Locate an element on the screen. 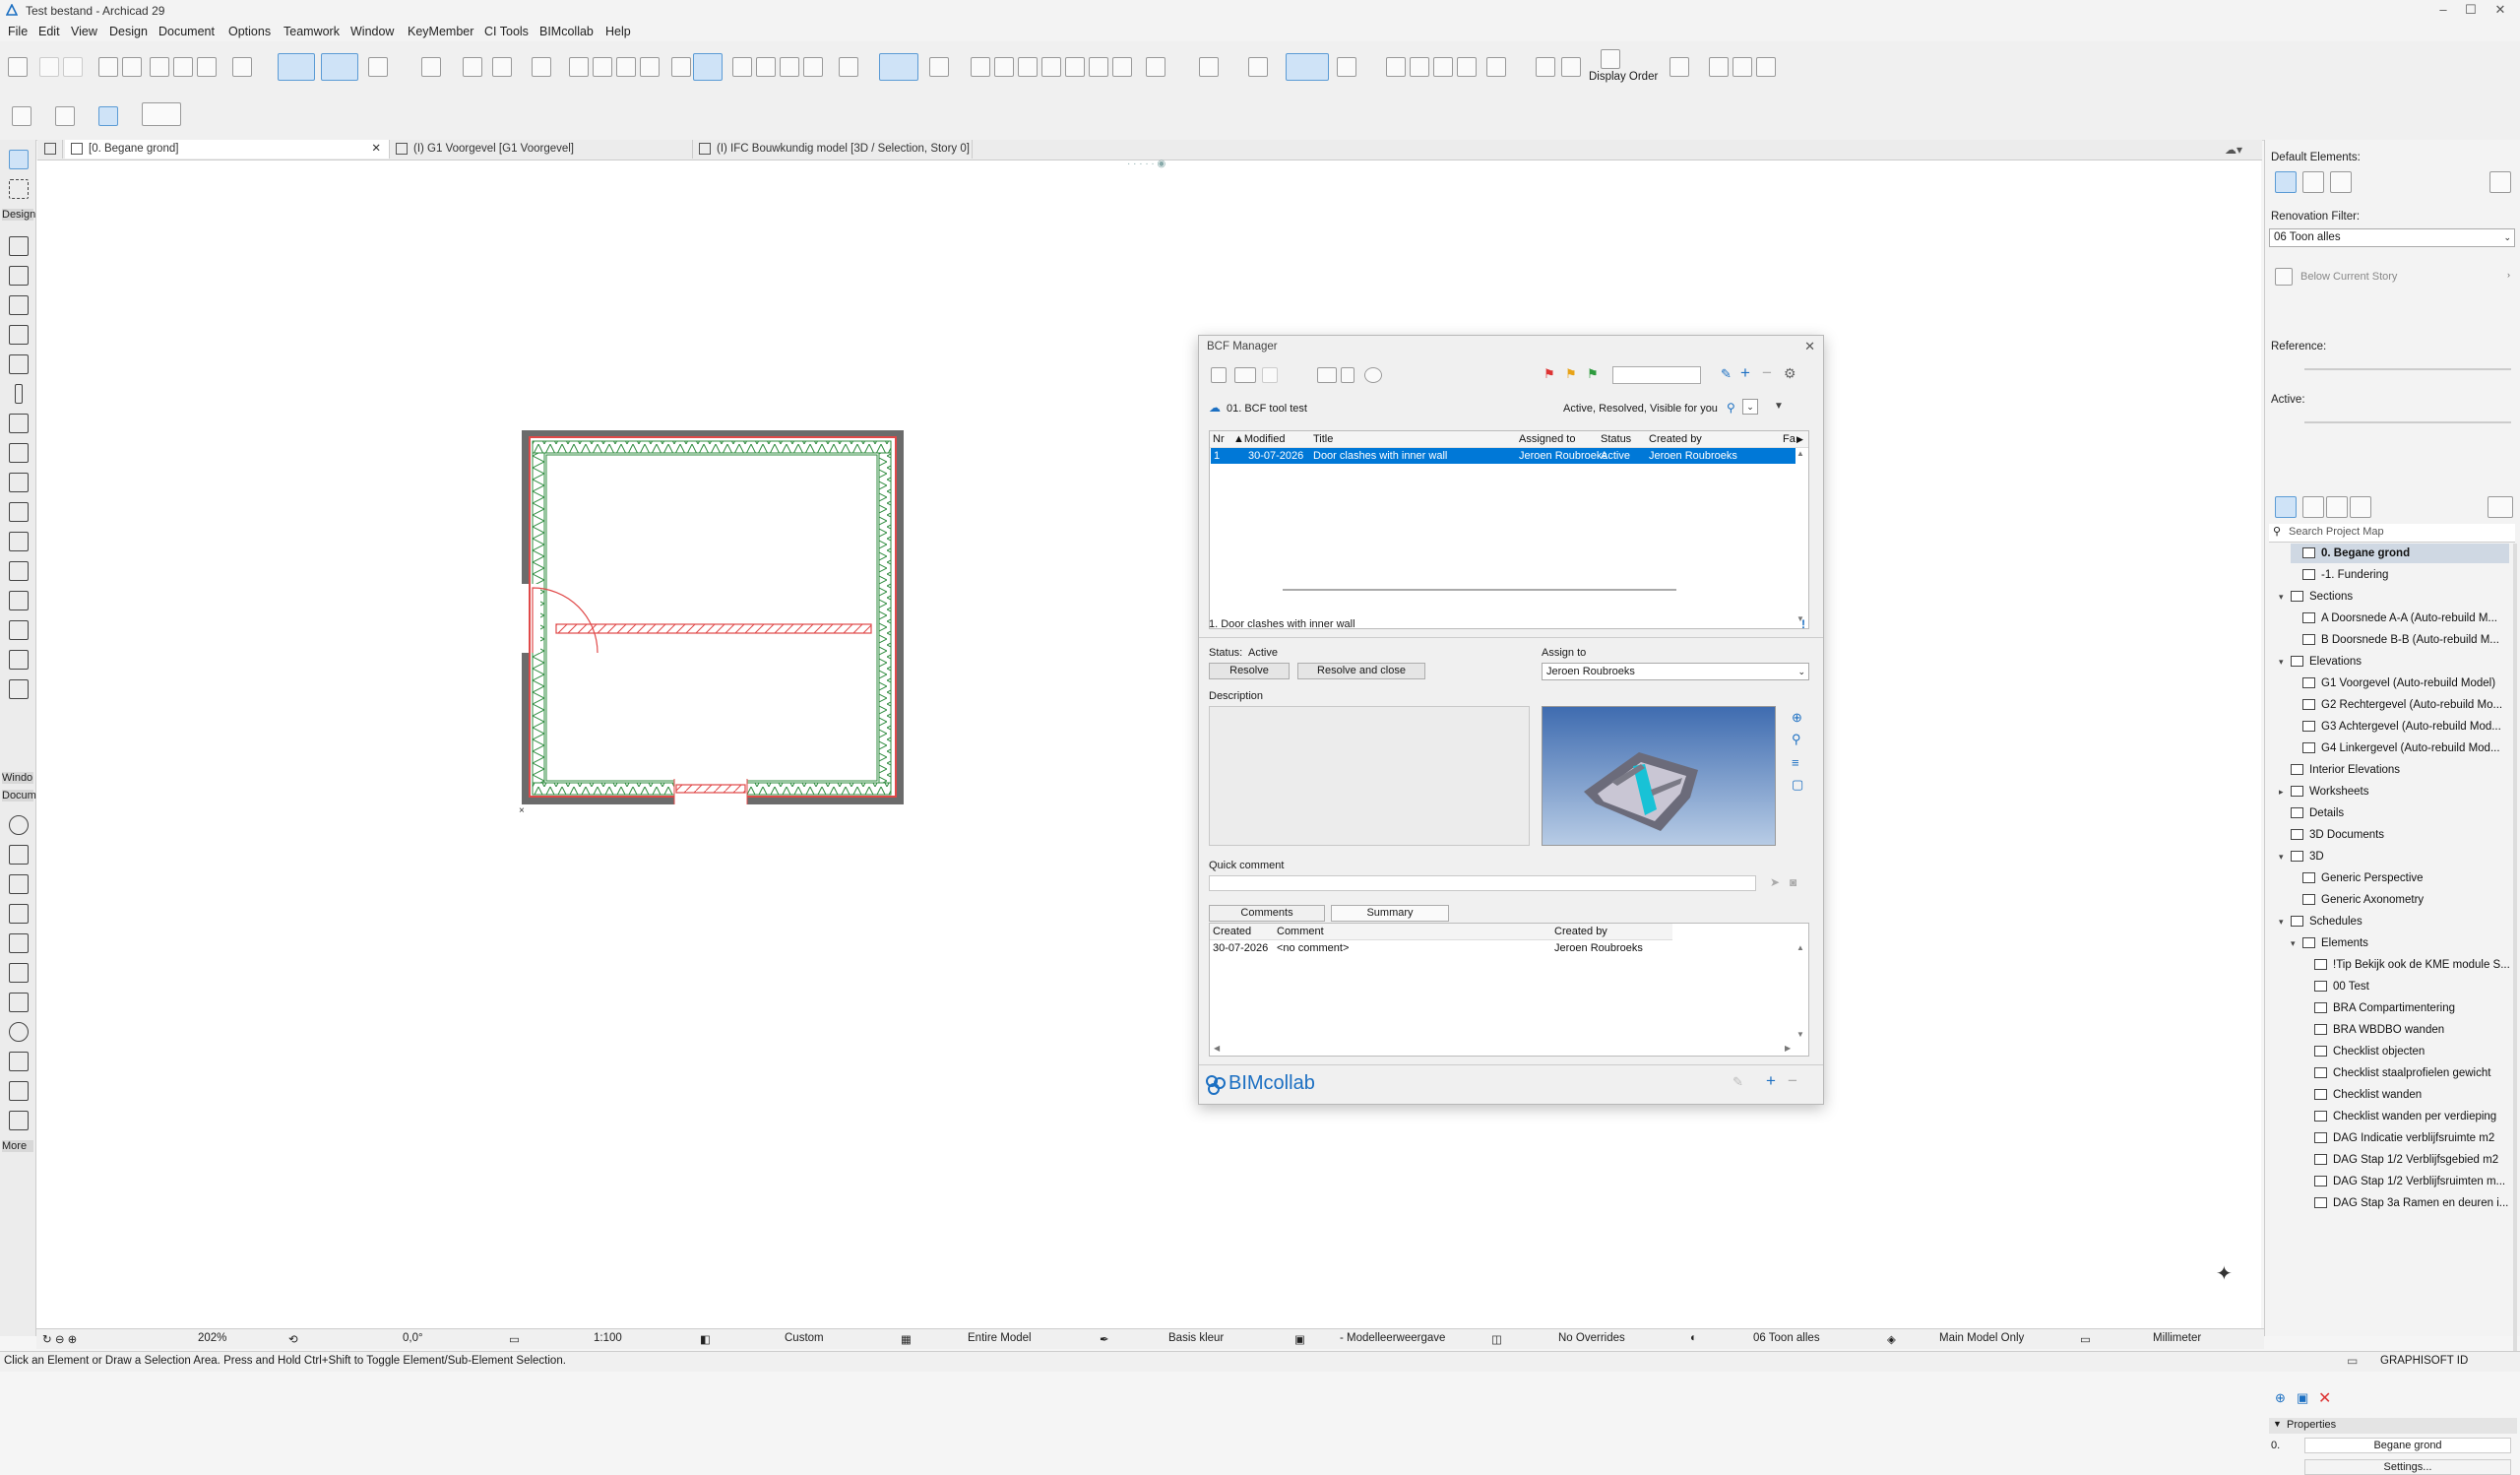  level-dimension-tool-icon is located at coordinates (19, 855).